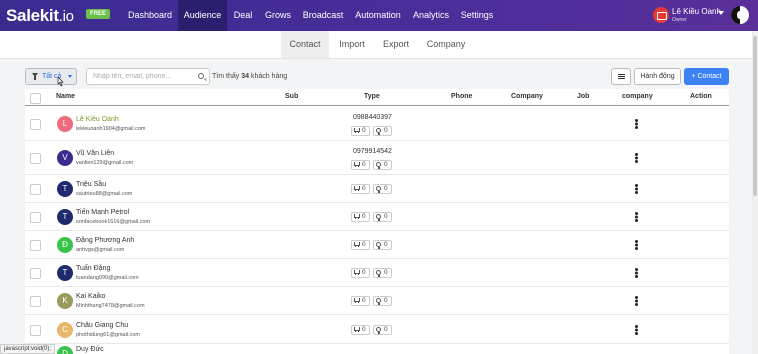 Image resolution: width=758 pixels, height=354 pixels. Describe the element at coordinates (583, 96) in the screenshot. I see `col-job: Job` at that location.